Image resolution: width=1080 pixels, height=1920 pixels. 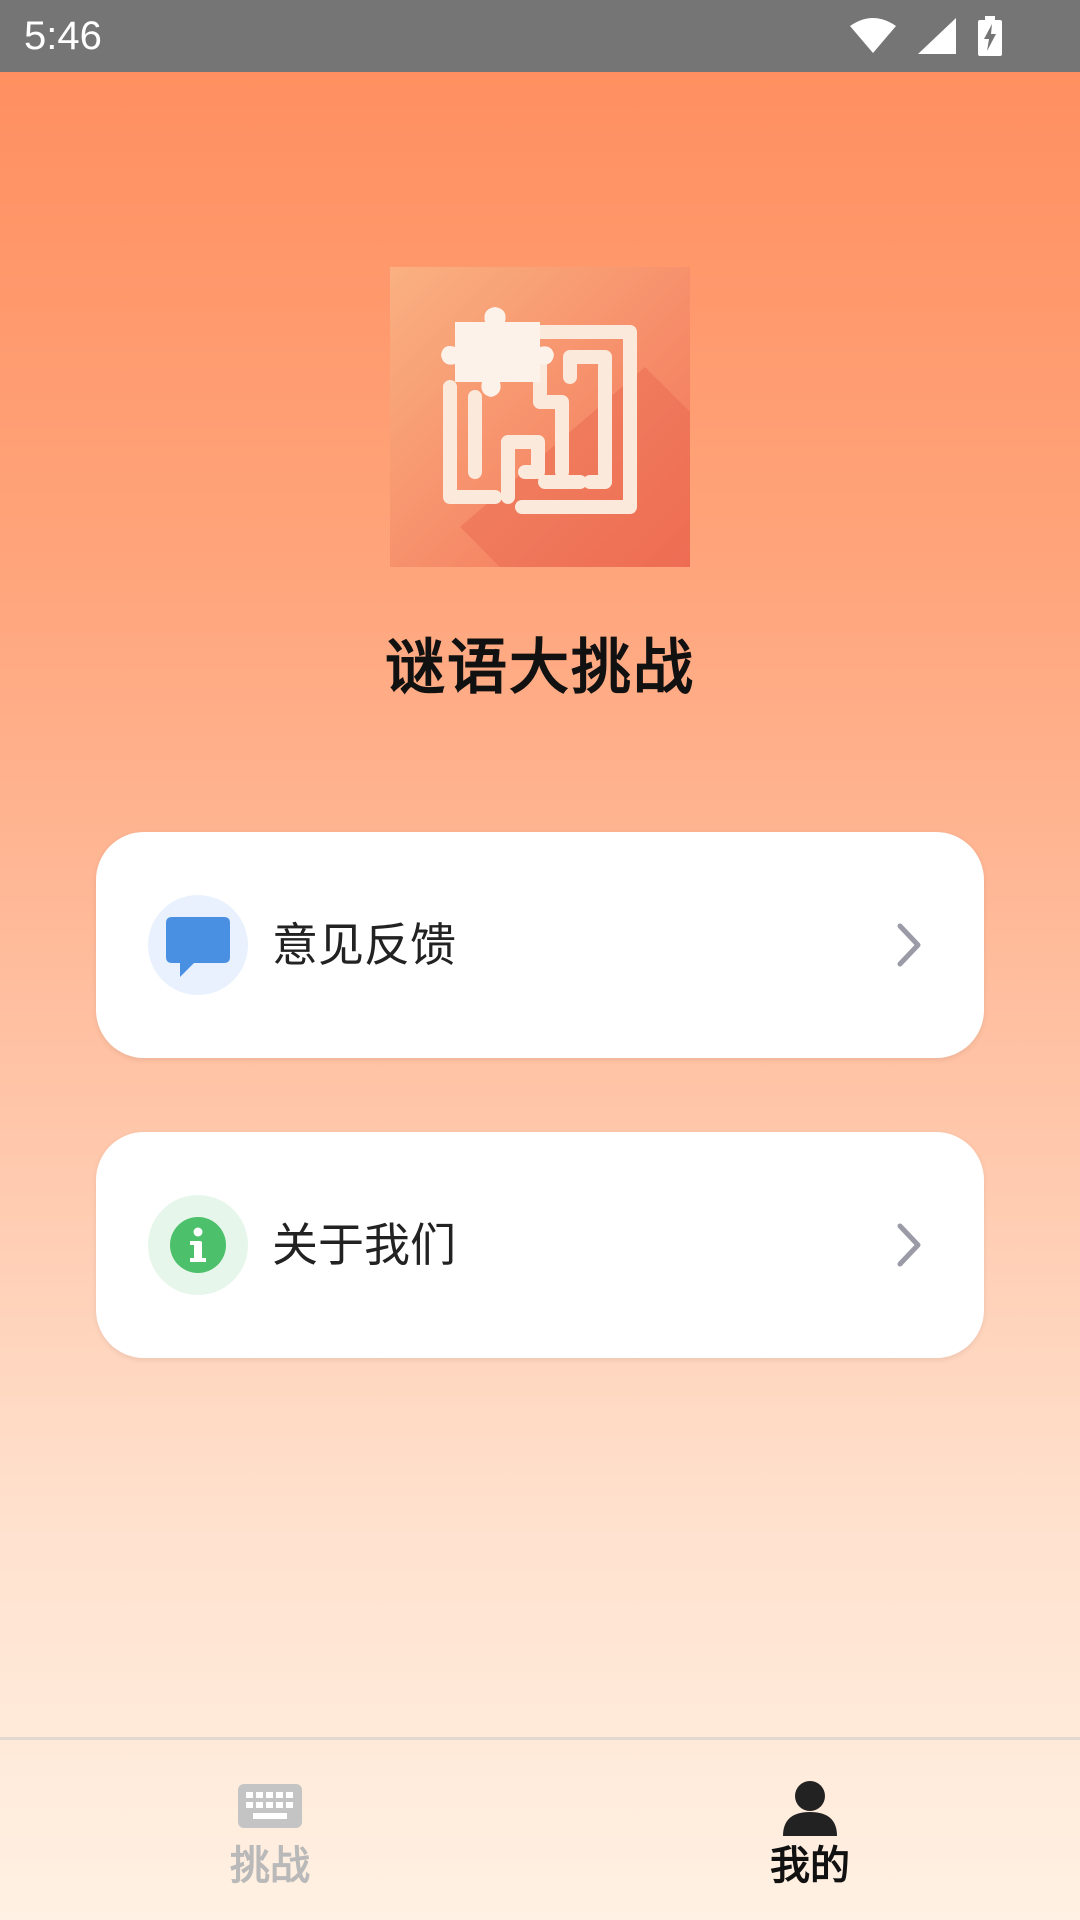 What do you see at coordinates (540, 417) in the screenshot?
I see `puzzle-maze-icon` at bounding box center [540, 417].